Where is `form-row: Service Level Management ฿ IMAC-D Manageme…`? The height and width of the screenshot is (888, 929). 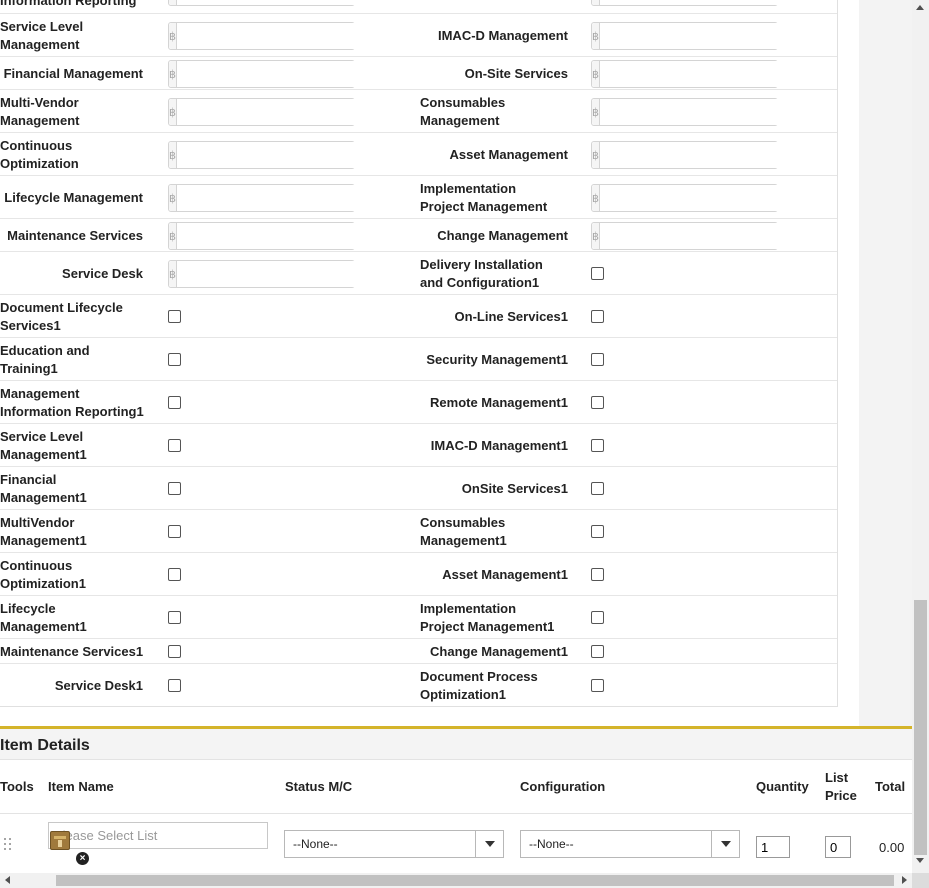
form-row: Service Level Management ฿ IMAC-D Manageme… is located at coordinates (418, 35).